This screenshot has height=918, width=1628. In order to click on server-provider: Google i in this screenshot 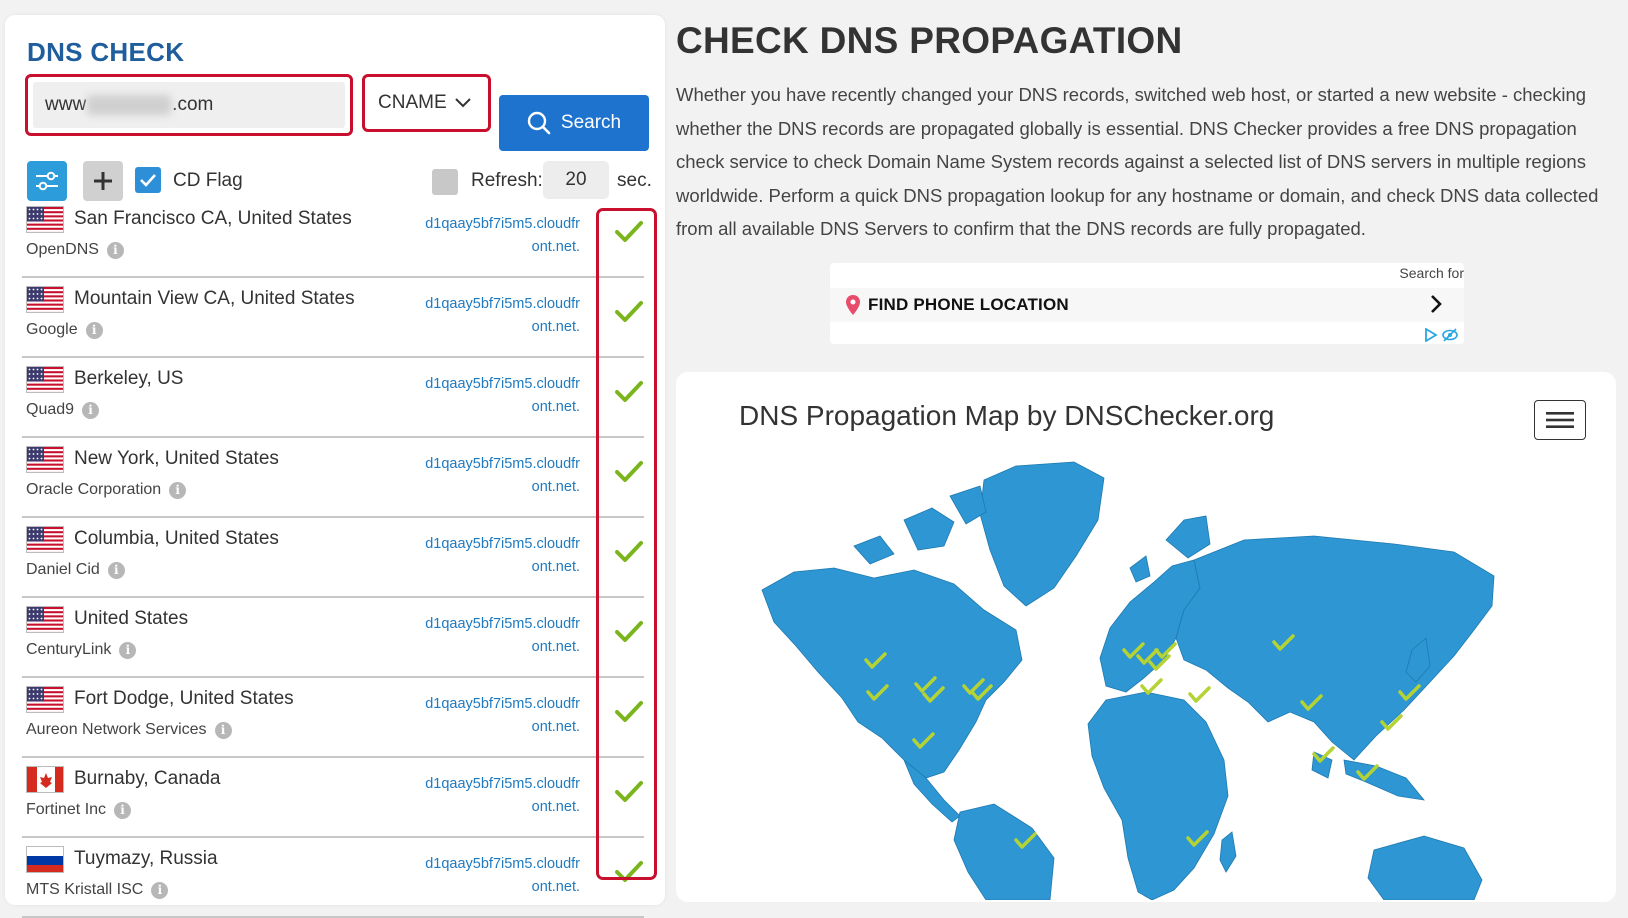, I will do `click(64, 330)`.